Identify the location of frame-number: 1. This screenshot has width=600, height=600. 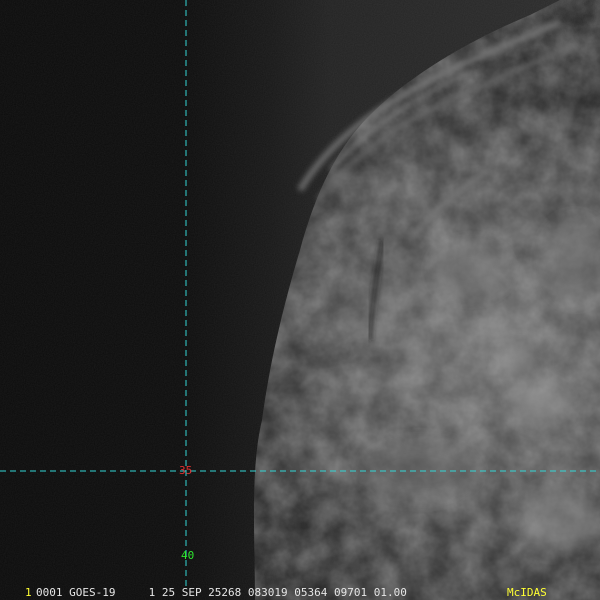
(28, 592).